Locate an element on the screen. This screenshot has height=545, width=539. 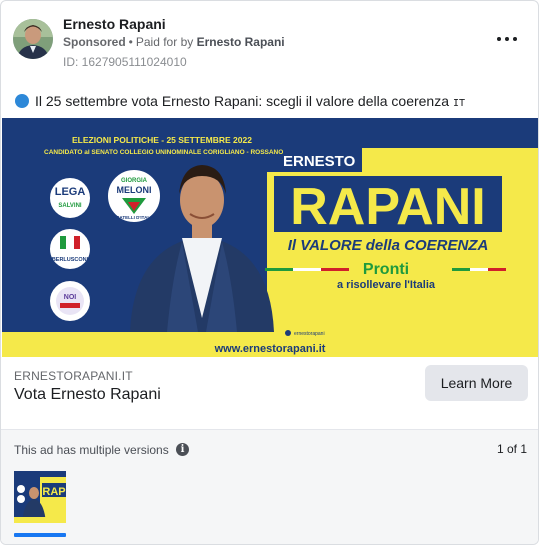
more-horizontal-icon is located at coordinates (507, 39).